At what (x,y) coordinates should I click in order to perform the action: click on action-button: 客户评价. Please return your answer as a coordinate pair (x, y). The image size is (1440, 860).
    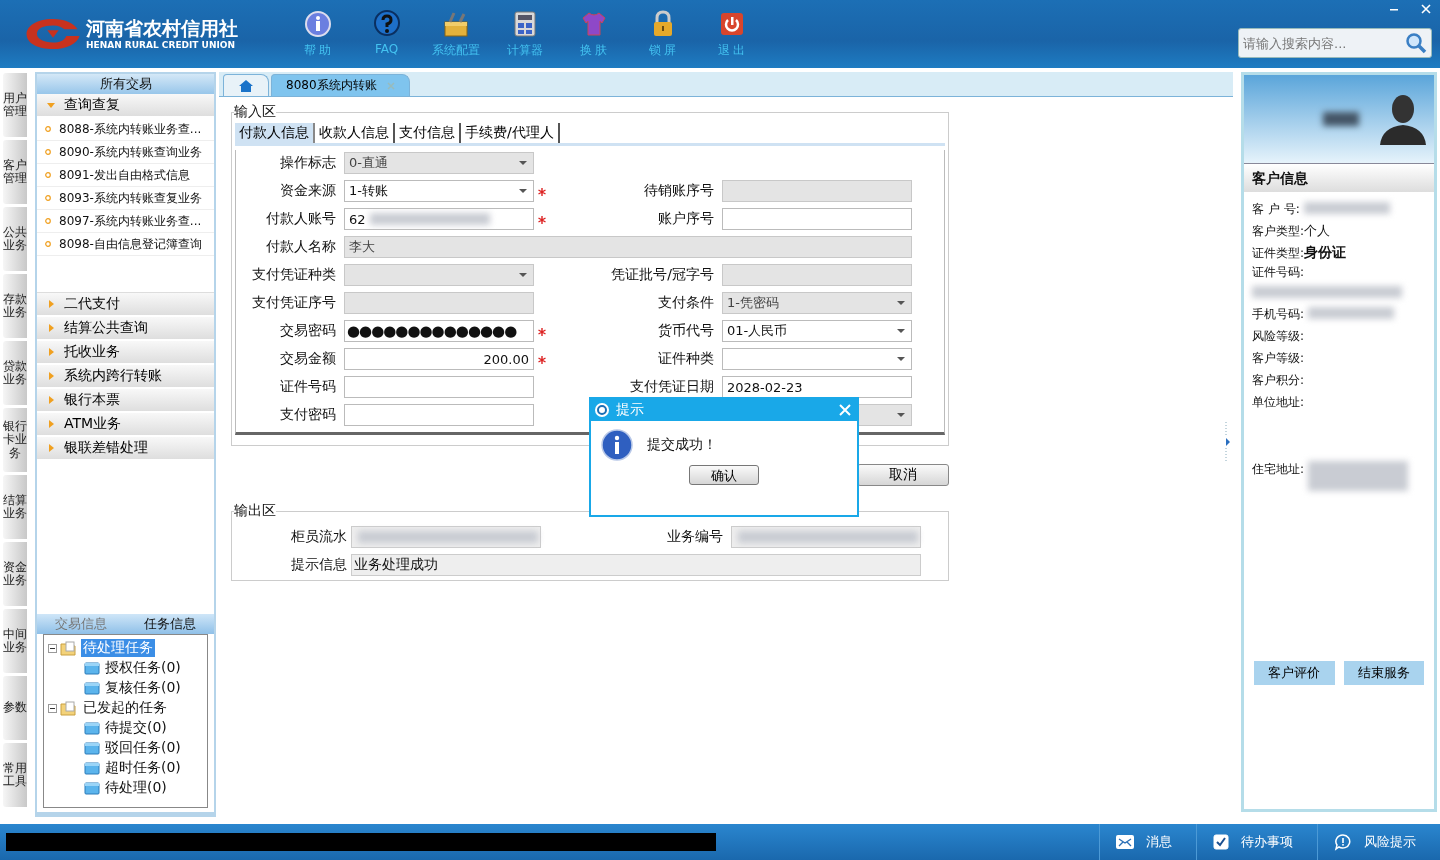
    Looking at the image, I should click on (1294, 673).